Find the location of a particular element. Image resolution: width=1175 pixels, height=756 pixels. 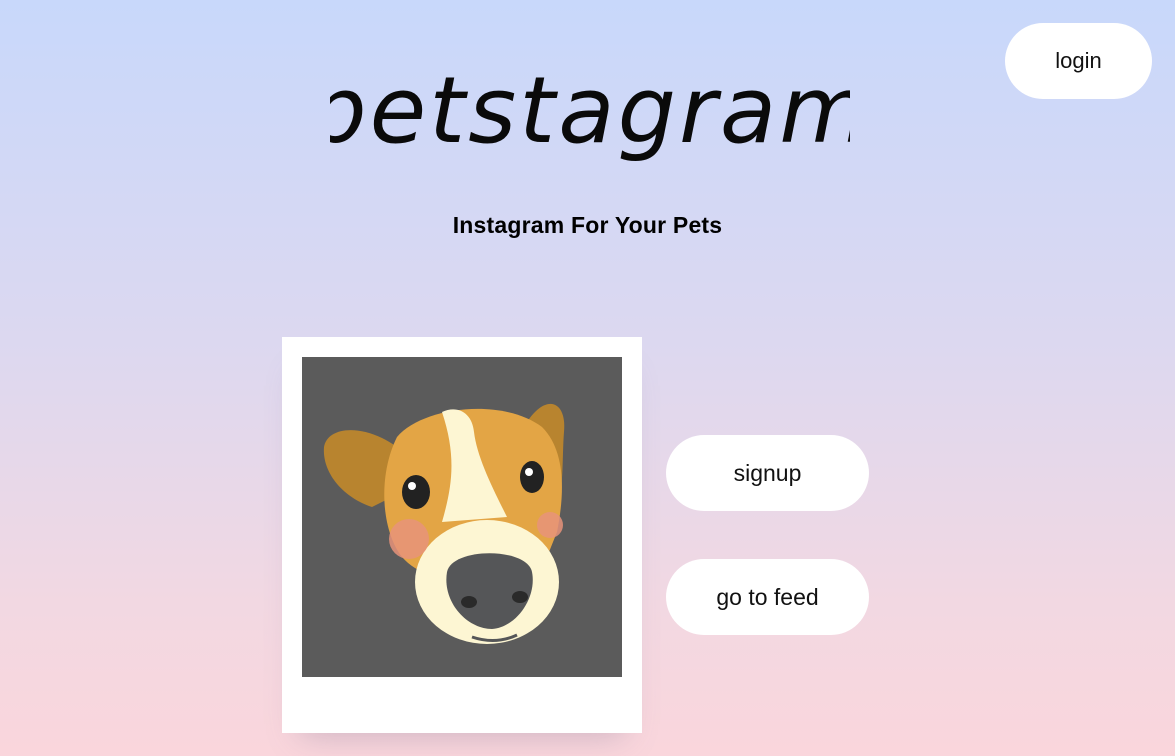

petstagram-logo: petstagram is located at coordinates (590, 110).